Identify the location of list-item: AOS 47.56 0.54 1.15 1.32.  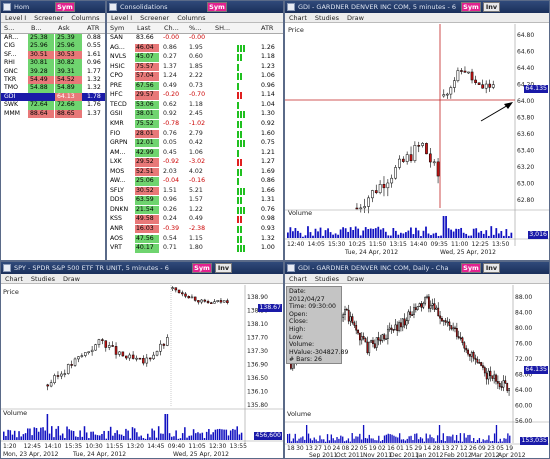
(195, 238).